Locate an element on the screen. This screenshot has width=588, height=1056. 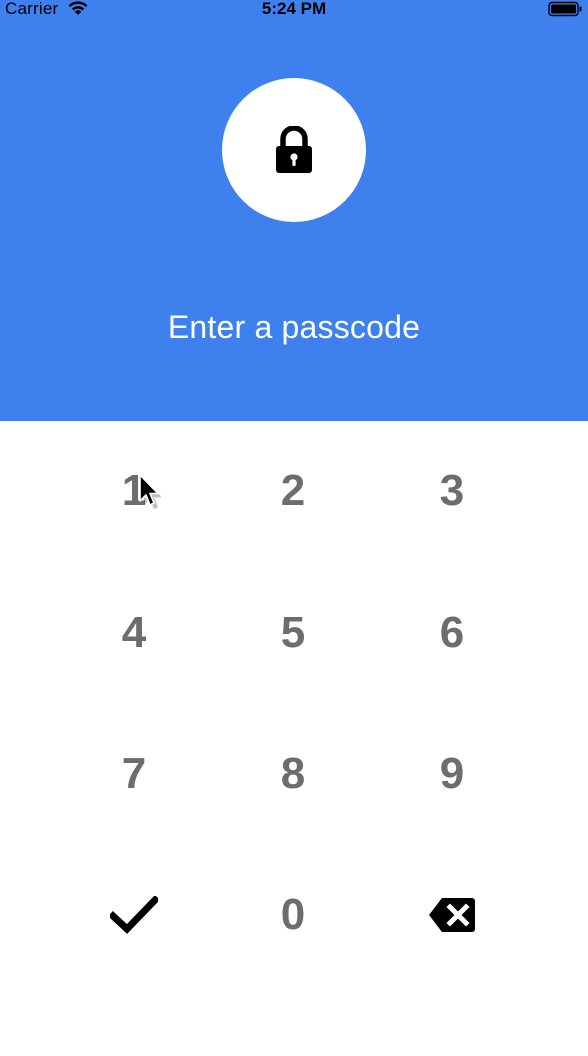
status-bar: Carrier 5:24 PM is located at coordinates (294, 10).